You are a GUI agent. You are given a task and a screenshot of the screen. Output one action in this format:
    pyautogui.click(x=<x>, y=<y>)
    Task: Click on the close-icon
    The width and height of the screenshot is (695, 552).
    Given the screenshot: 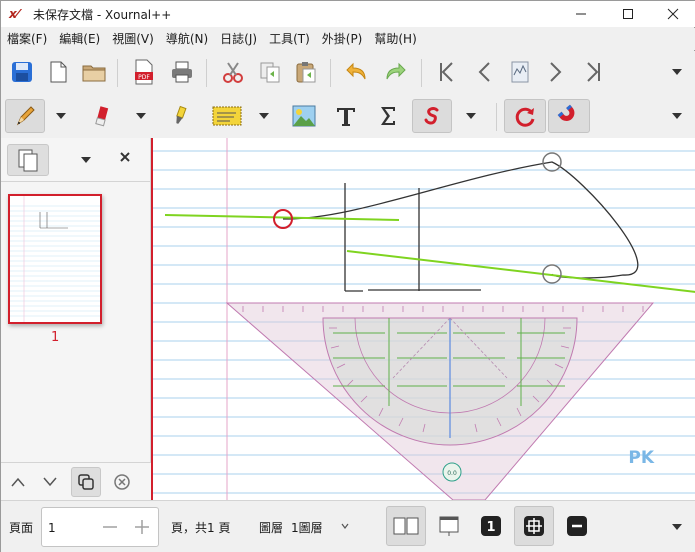 What is the action you would take?
    pyautogui.click(x=673, y=14)
    